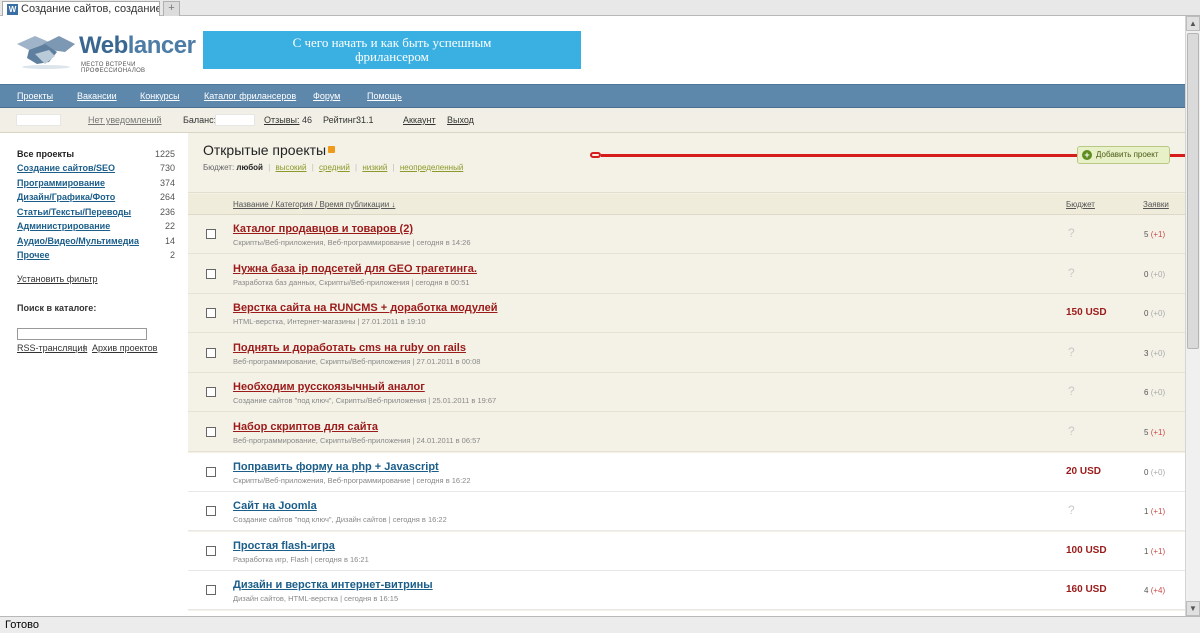 Image resolution: width=1200 pixels, height=633 pixels. I want to click on project-title-link: Набор скриптов для сайта, so click(305, 427).